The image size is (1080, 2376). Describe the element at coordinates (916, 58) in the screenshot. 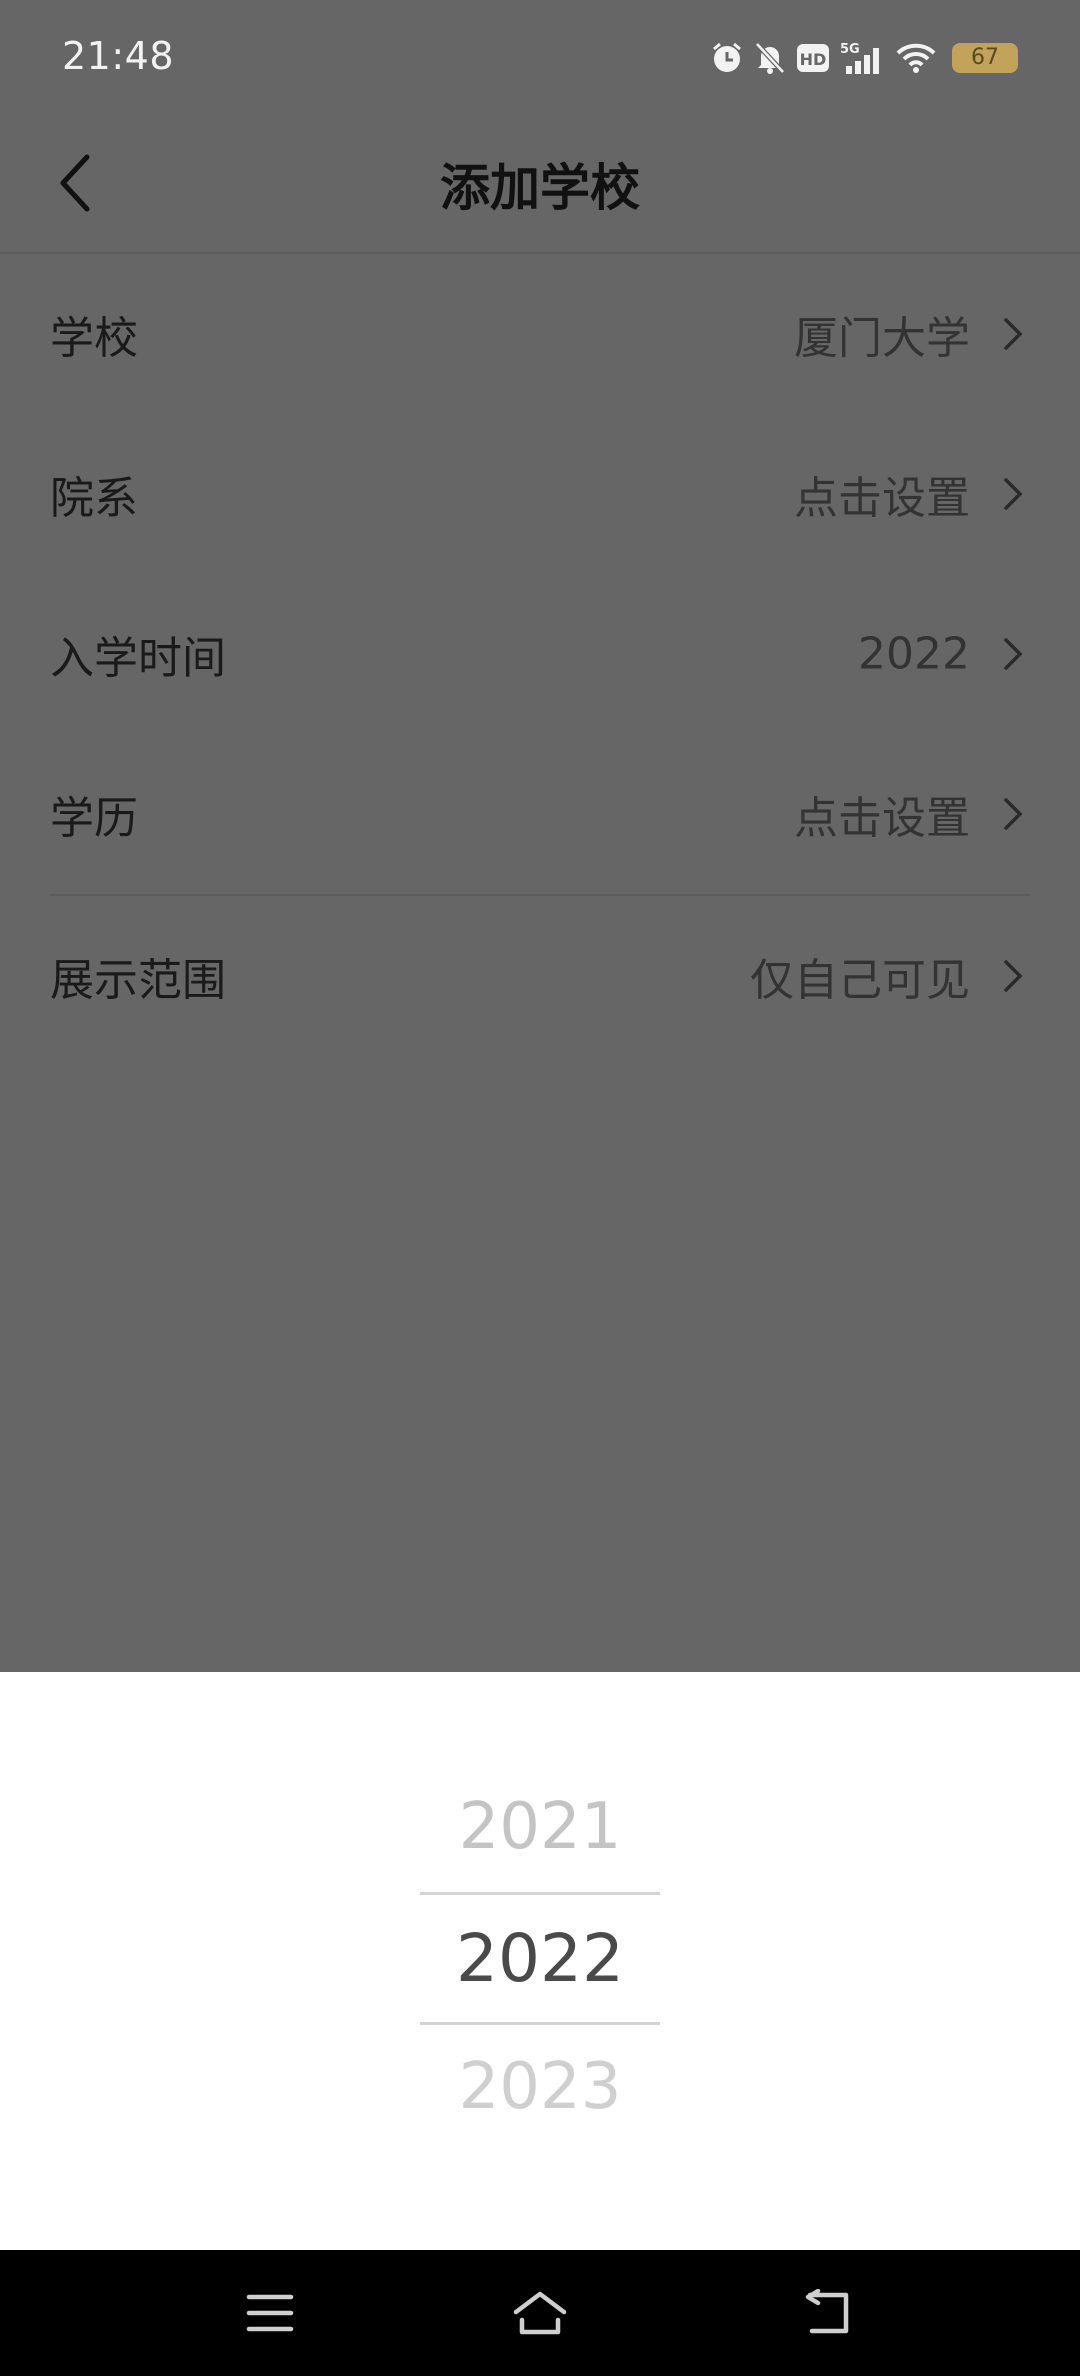

I see `wifi-icon` at that location.